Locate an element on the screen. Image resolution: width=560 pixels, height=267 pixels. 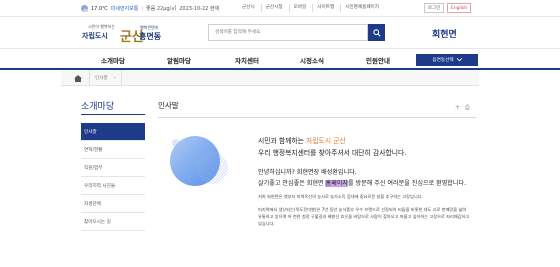
nav-civil-service: 민원안내 is located at coordinates (378, 60).